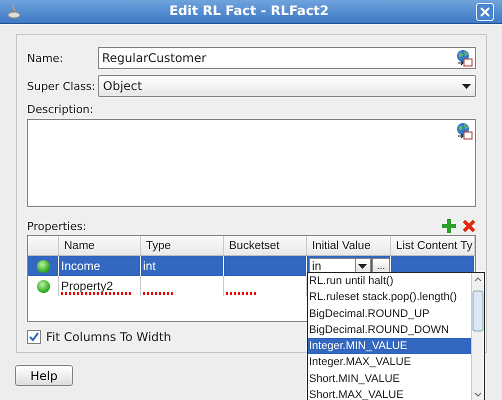 The height and width of the screenshot is (400, 502). Describe the element at coordinates (389, 362) in the screenshot. I see `dropdown-item: Integer.MAX_VALUE` at that location.